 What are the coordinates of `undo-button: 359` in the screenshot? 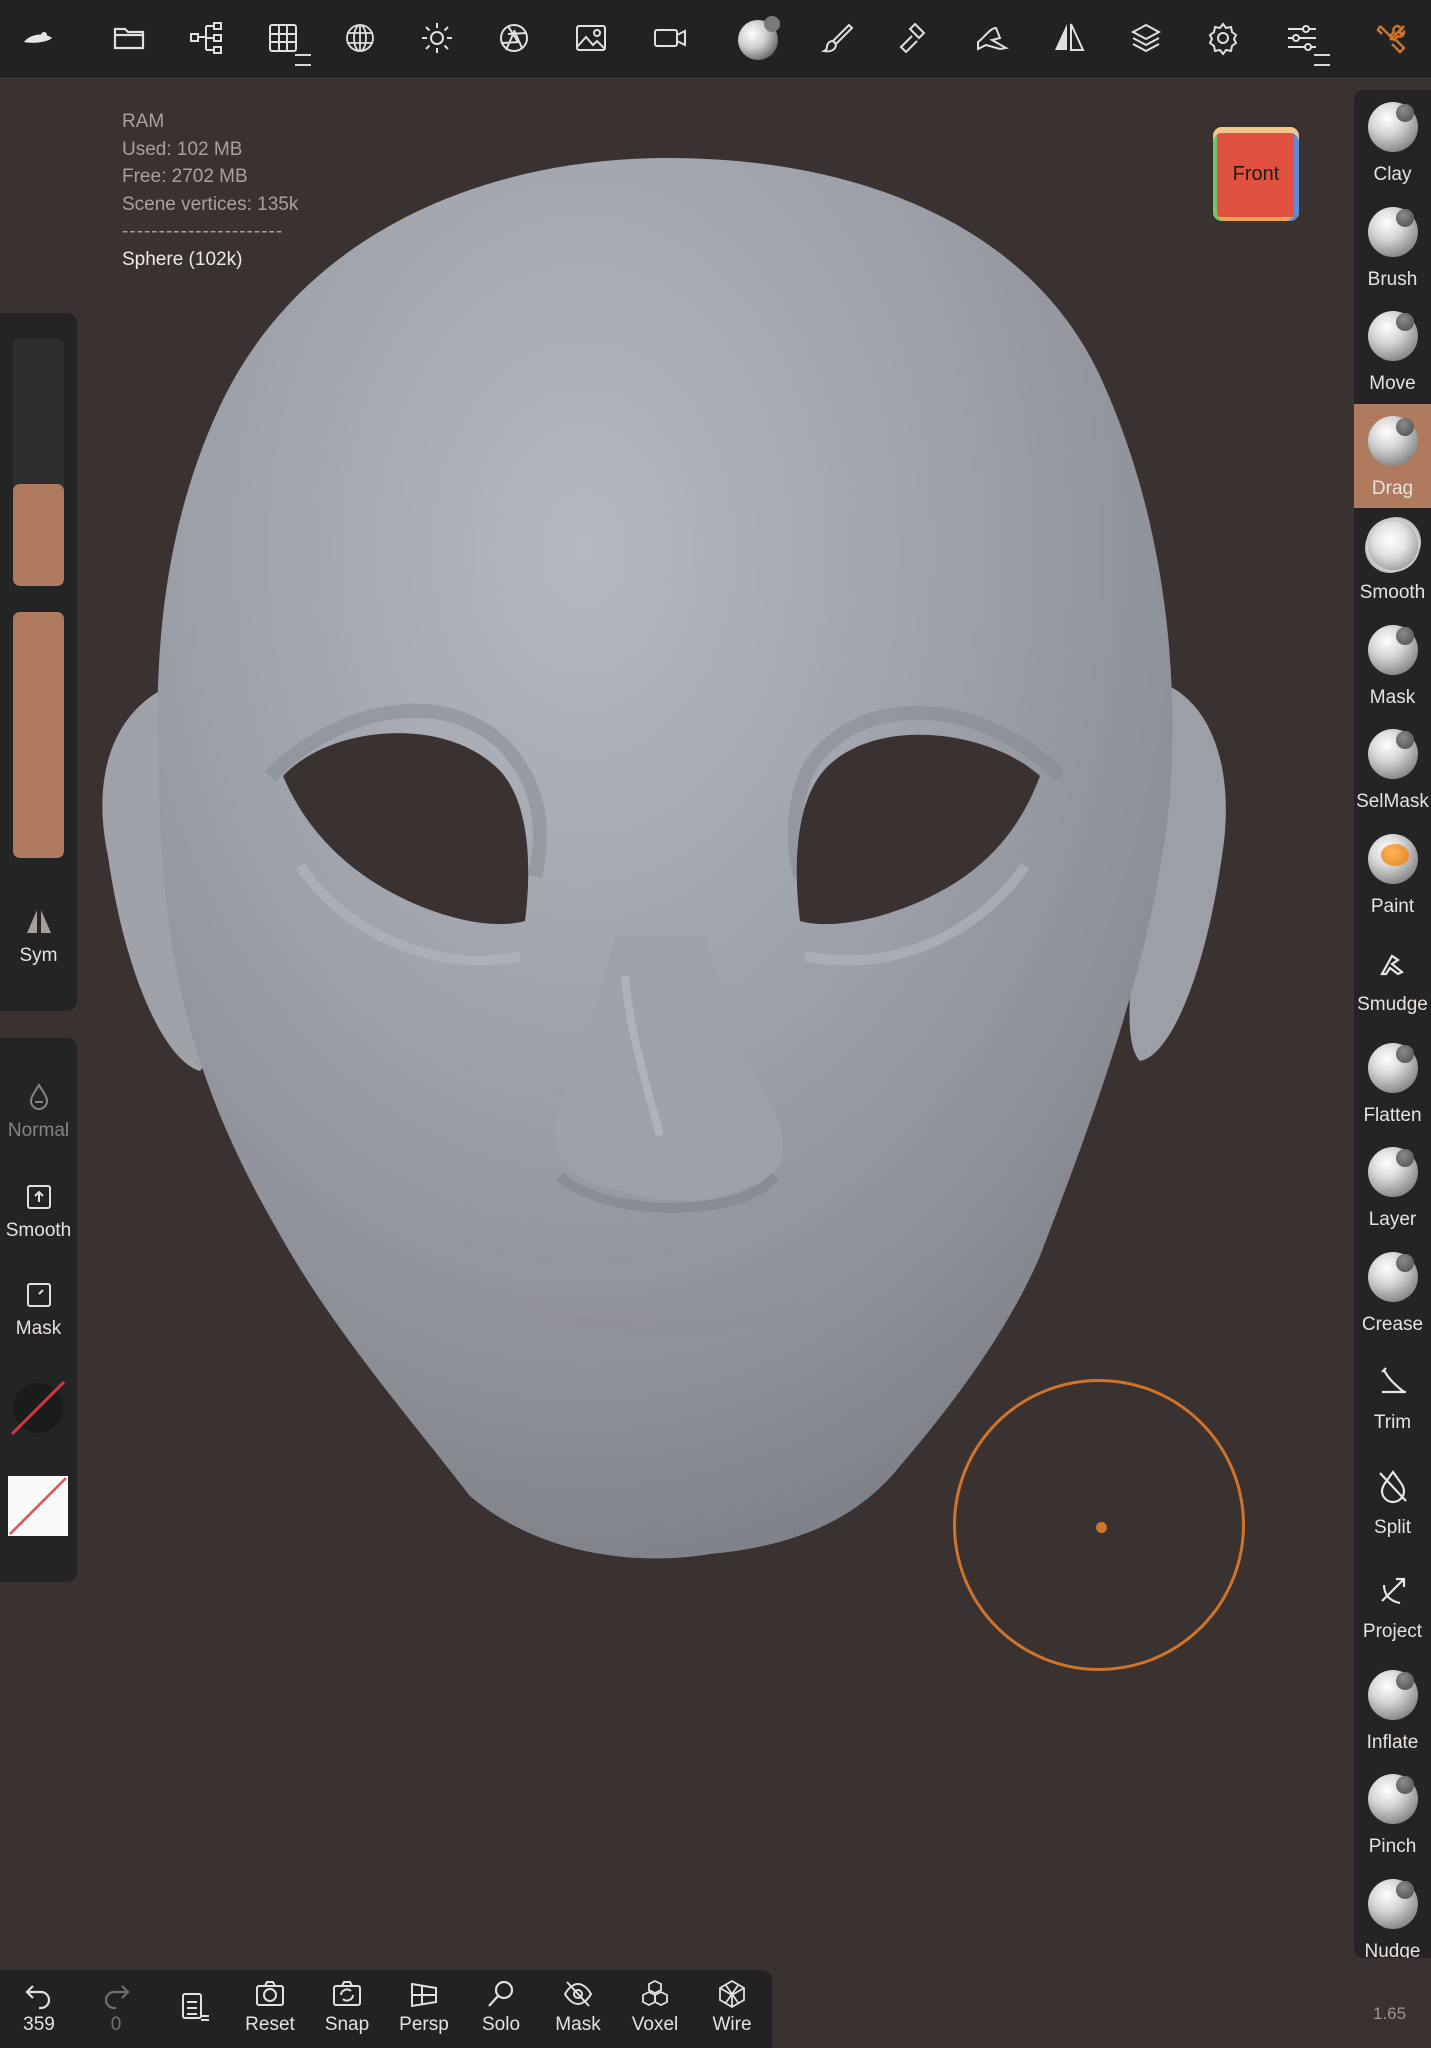 It's located at (39, 2007).